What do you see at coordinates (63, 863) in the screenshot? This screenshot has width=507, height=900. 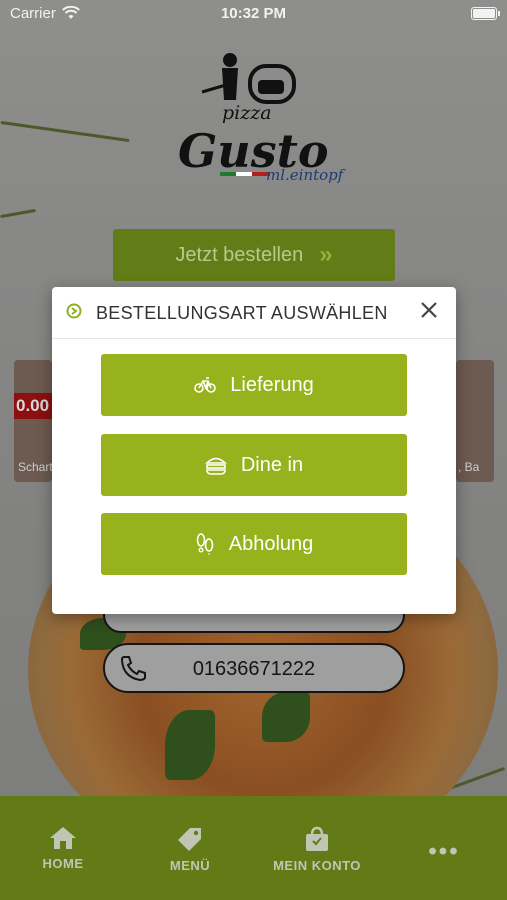 I see `tab-home-label: HOME` at bounding box center [63, 863].